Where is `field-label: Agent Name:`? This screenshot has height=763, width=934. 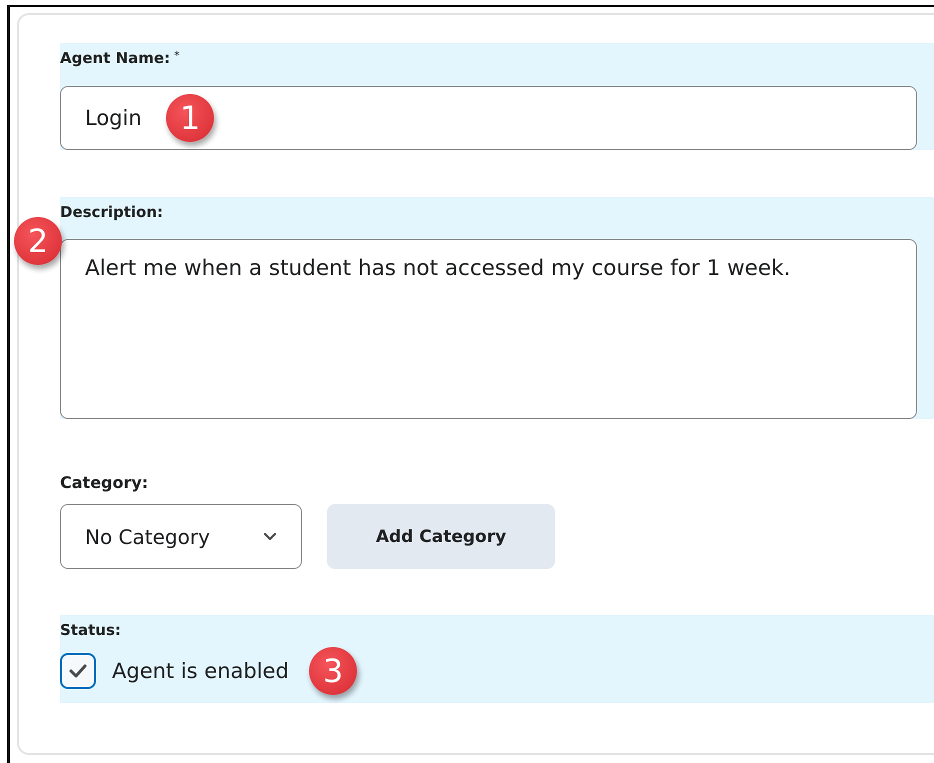
field-label: Agent Name: is located at coordinates (115, 58).